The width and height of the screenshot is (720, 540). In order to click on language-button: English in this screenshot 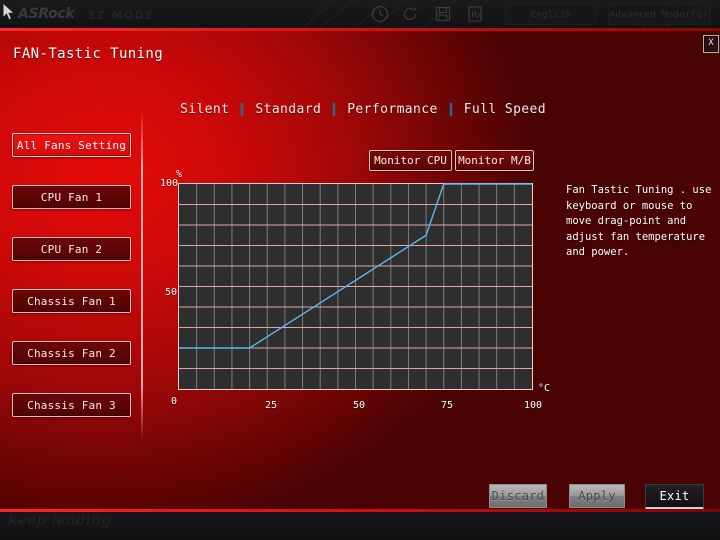, I will do `click(551, 14)`.